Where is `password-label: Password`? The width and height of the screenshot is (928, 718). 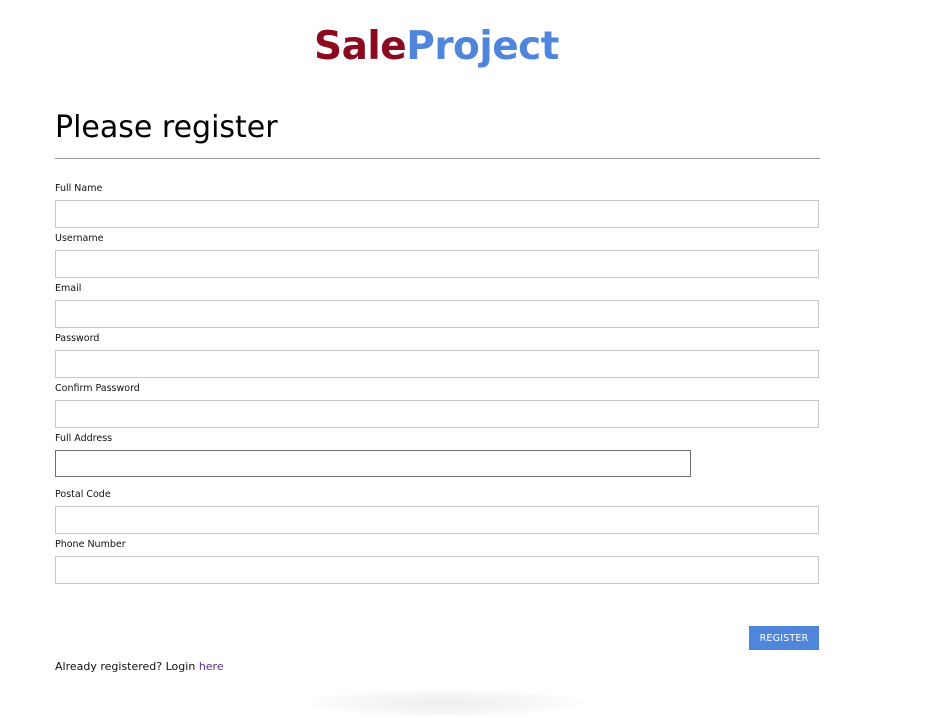 password-label: Password is located at coordinates (77, 338).